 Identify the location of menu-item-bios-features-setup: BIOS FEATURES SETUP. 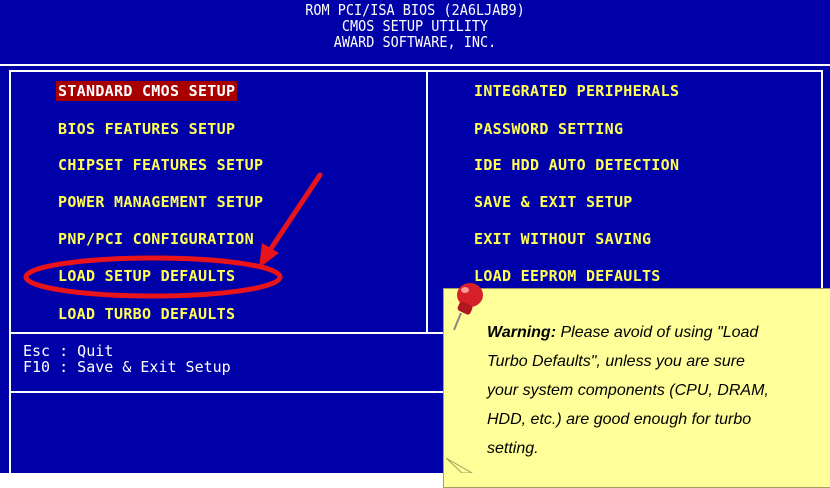
(146, 129).